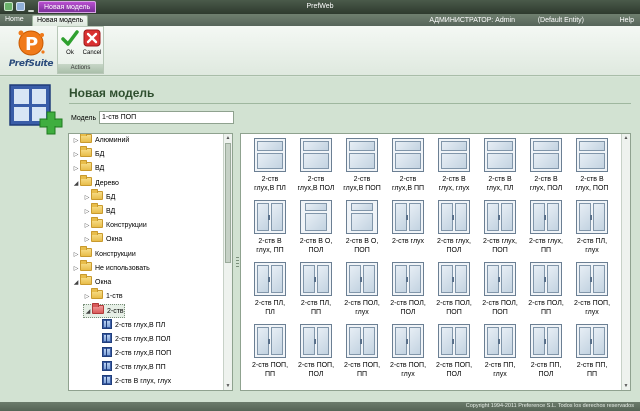 The height and width of the screenshot is (411, 640). I want to click on grid-scrollbar: ▲ ▼, so click(625, 262).